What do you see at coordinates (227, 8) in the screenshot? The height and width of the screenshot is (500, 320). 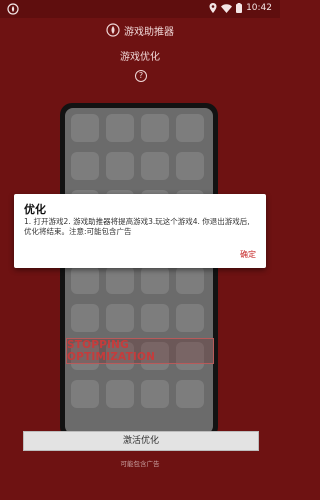 I see `wifi-icon` at bounding box center [227, 8].